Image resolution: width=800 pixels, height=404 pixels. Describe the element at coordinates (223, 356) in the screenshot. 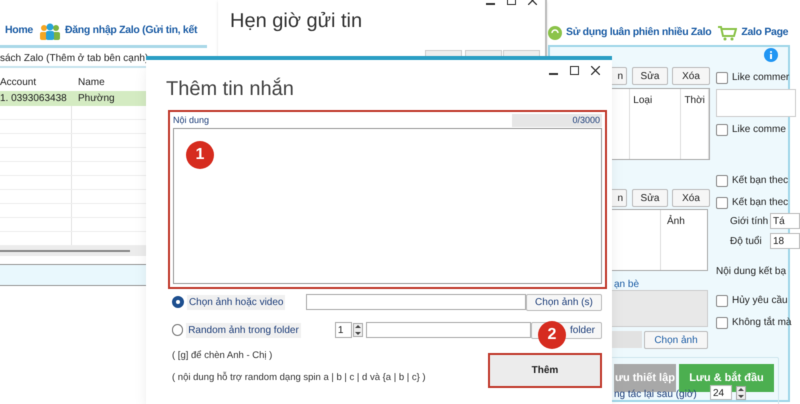

I see `hint-text: ( [g] để chèn Anh - Chị )` at that location.